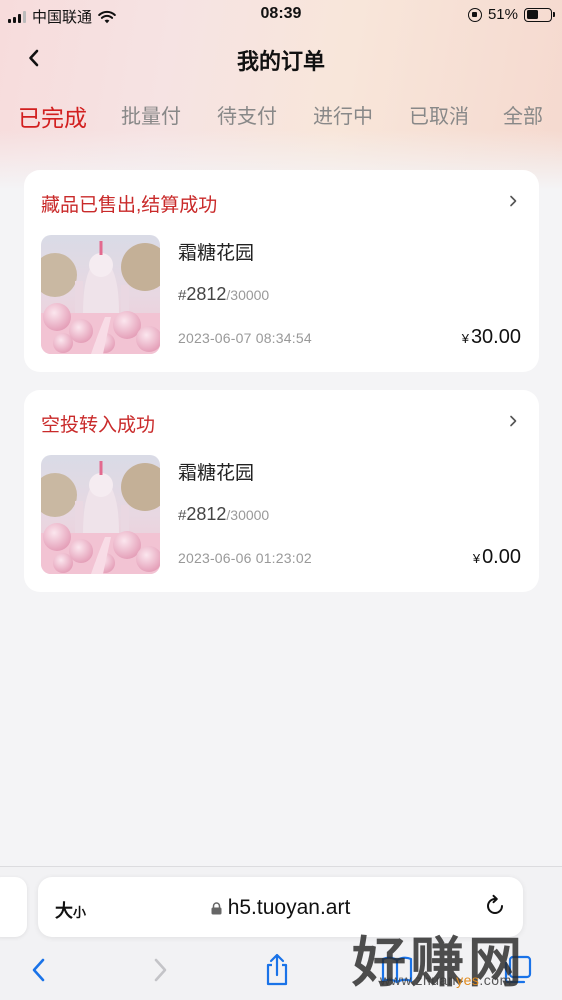 The width and height of the screenshot is (562, 1000). I want to click on navigation-bar: 我的订单, so click(281, 58).